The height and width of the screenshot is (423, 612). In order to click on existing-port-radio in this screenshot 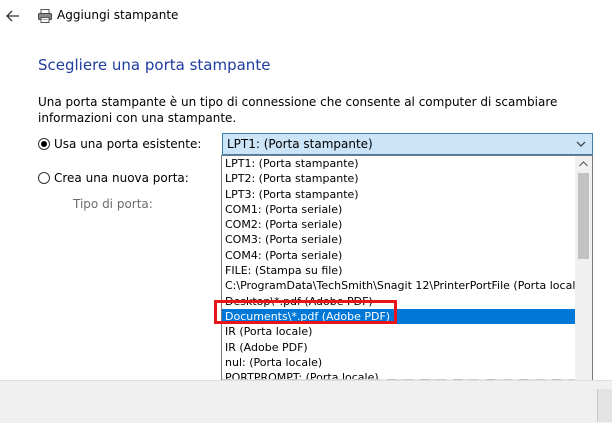, I will do `click(44, 144)`.